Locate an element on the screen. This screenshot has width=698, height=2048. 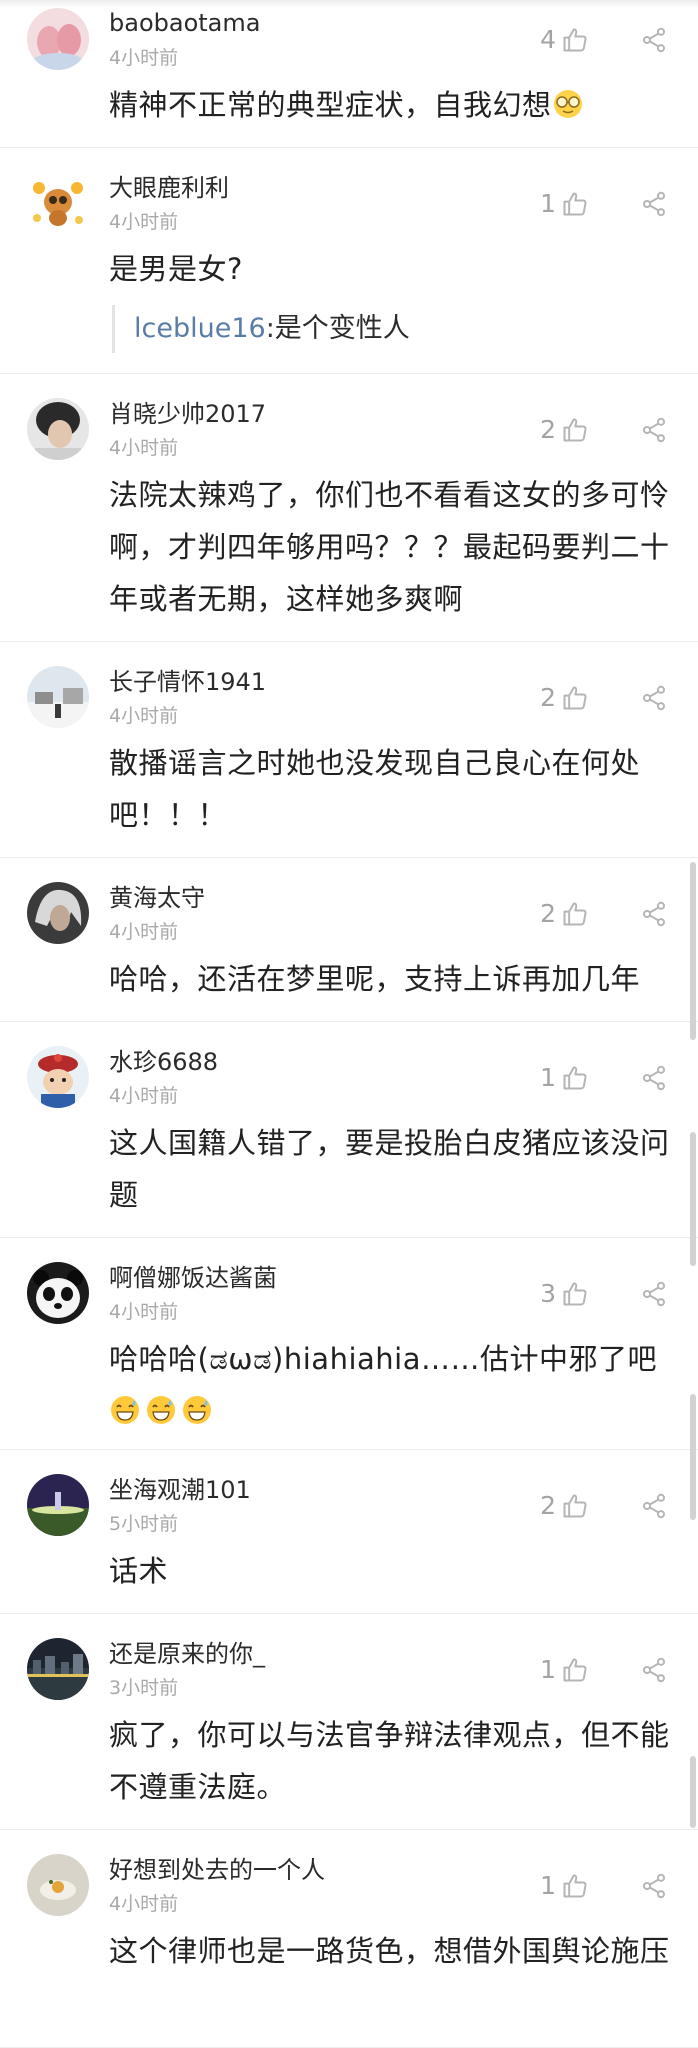
cartoon-deer-avatar-icon is located at coordinates (58, 203).